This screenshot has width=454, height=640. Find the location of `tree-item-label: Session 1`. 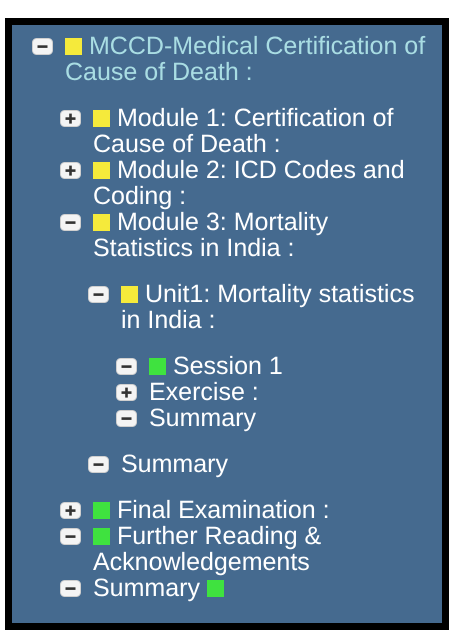

tree-item-label: Session 1 is located at coordinates (288, 366).